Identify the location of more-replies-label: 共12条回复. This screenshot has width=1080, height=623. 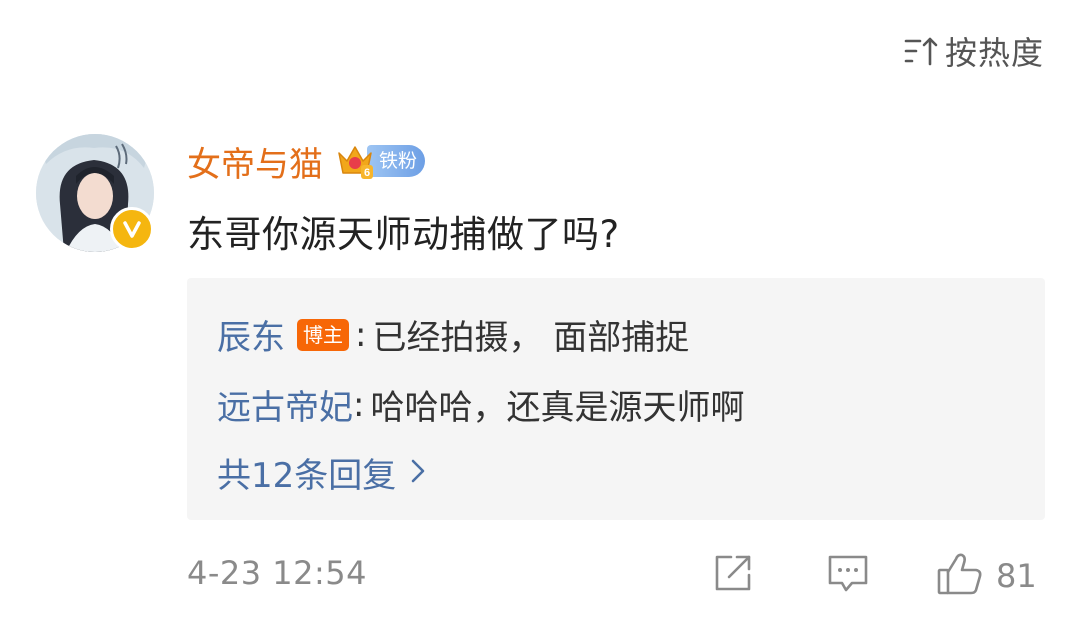
(307, 476).